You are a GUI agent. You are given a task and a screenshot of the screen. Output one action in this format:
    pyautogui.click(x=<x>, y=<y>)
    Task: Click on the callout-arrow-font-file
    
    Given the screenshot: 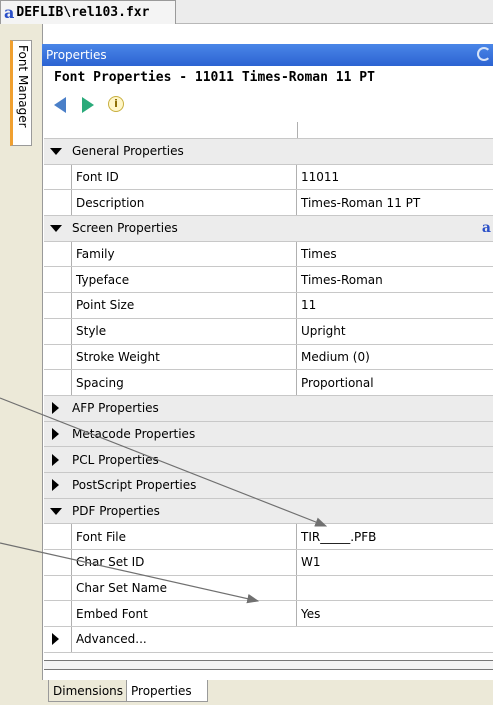 What is the action you would take?
    pyautogui.click(x=164, y=462)
    